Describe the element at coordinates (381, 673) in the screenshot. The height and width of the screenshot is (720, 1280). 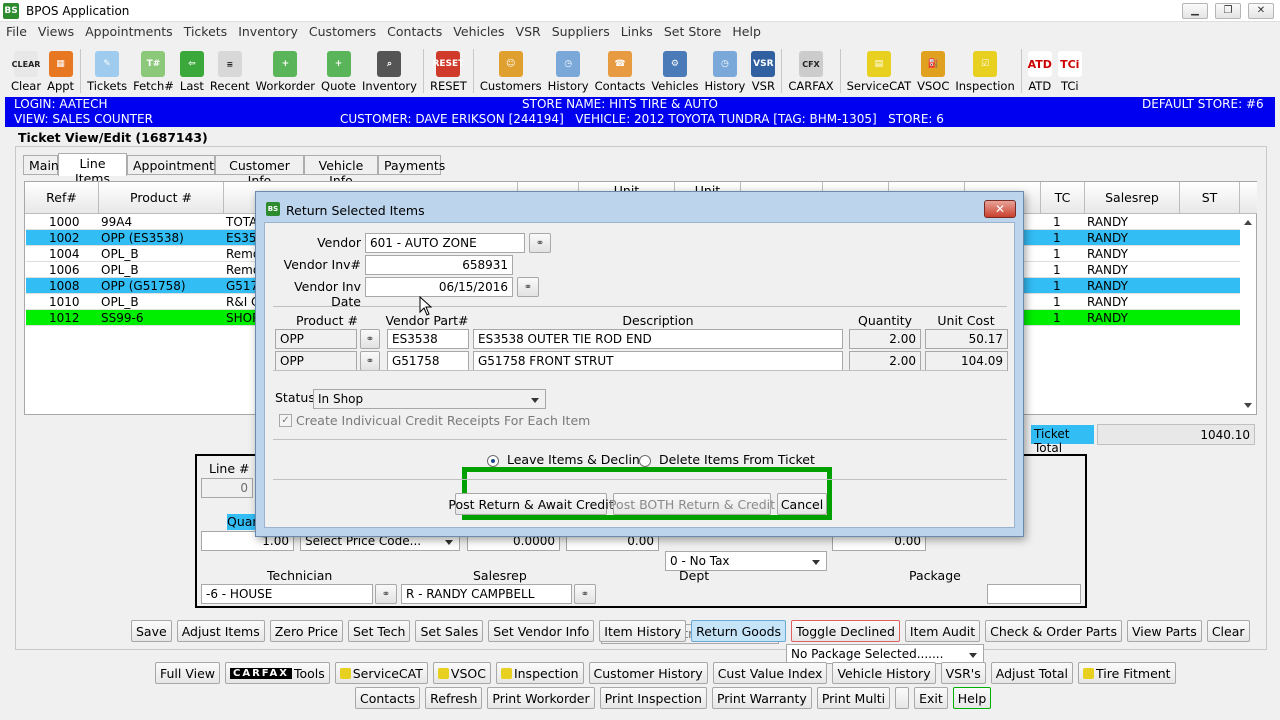
I see `servicecat-button: ServiceCAT` at that location.